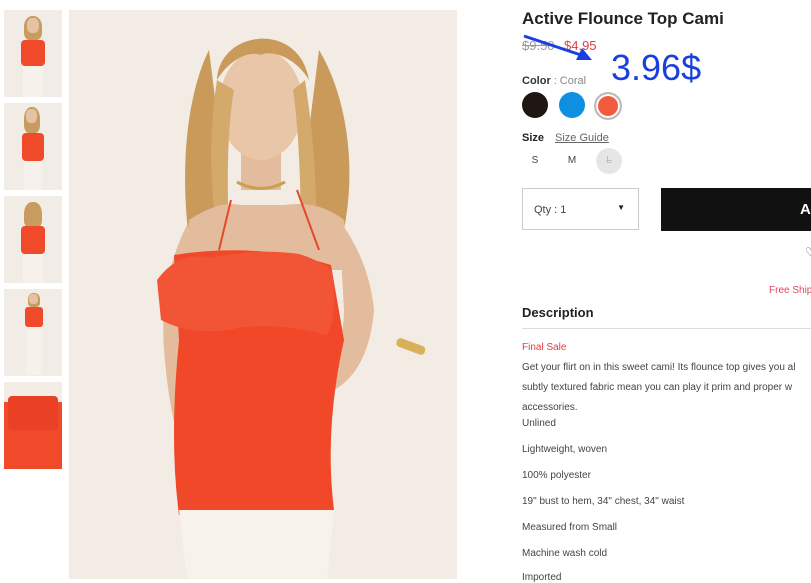 The image size is (811, 583). What do you see at coordinates (565, 449) in the screenshot?
I see `spec-item: Lightweight, woven` at bounding box center [565, 449].